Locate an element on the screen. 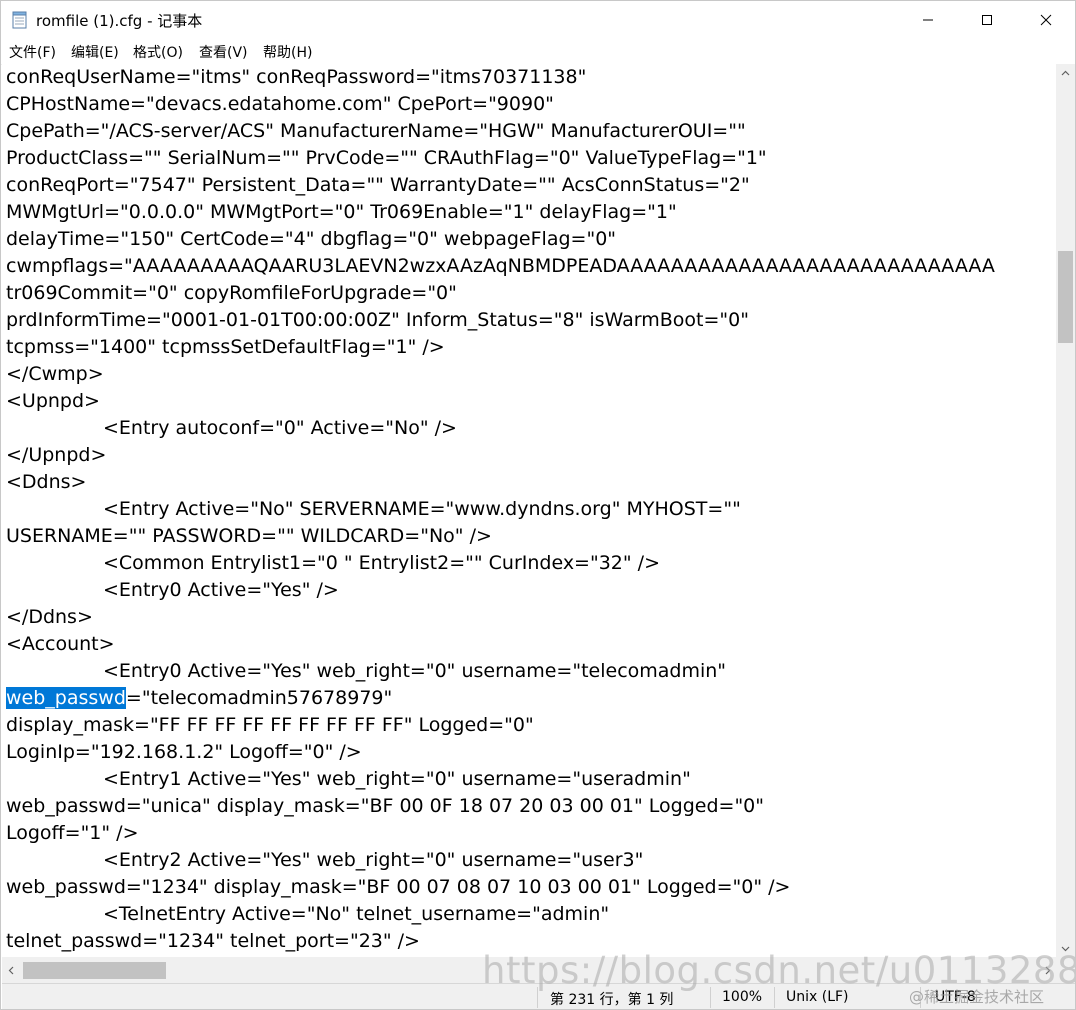  vertical-scroll-thumb is located at coordinates (1065, 297).